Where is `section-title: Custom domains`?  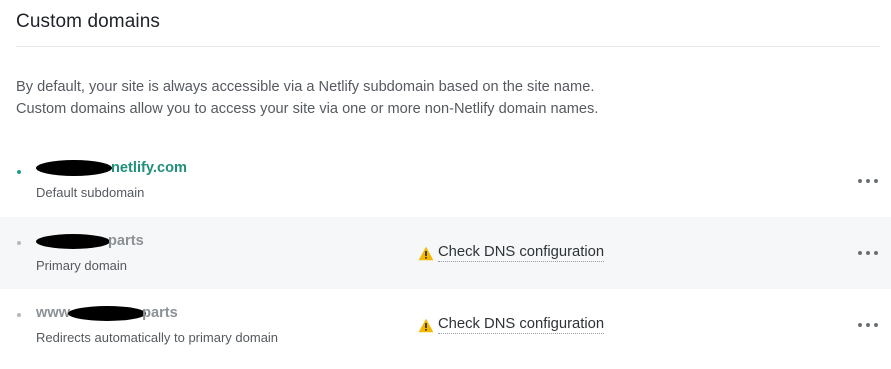 section-title: Custom domains is located at coordinates (88, 21).